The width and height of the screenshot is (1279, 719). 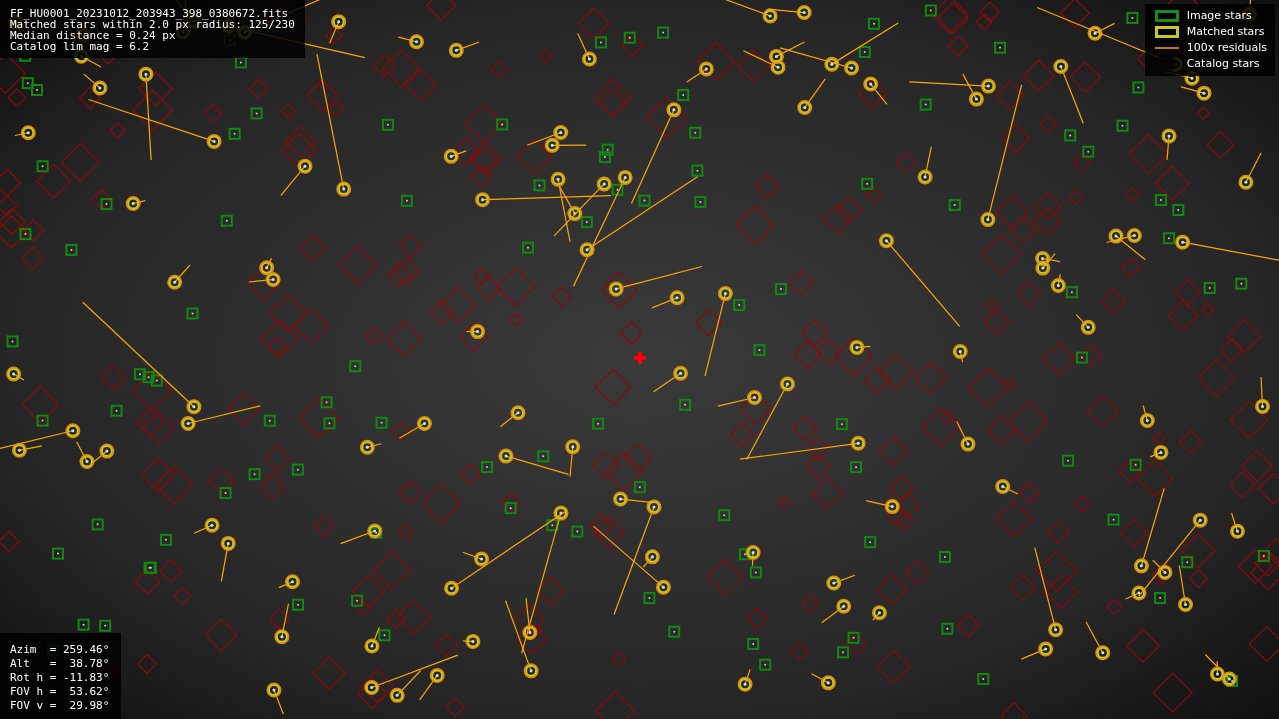 I want to click on legend-label: 100x residuals, so click(x=1226, y=48).